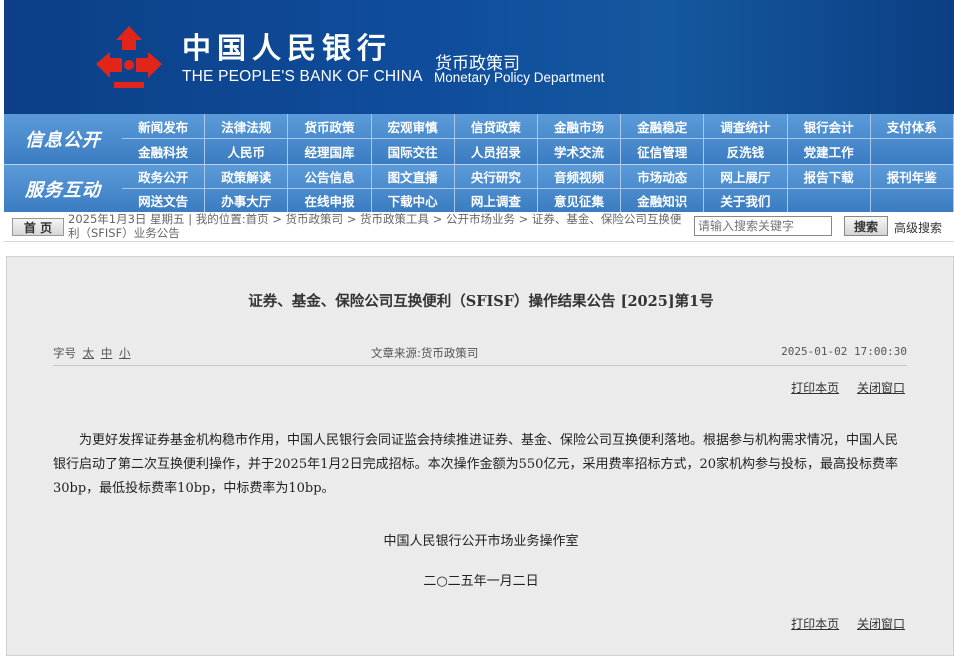 The image size is (954, 656). What do you see at coordinates (829, 151) in the screenshot?
I see `info-nav-item: 党建工作` at bounding box center [829, 151].